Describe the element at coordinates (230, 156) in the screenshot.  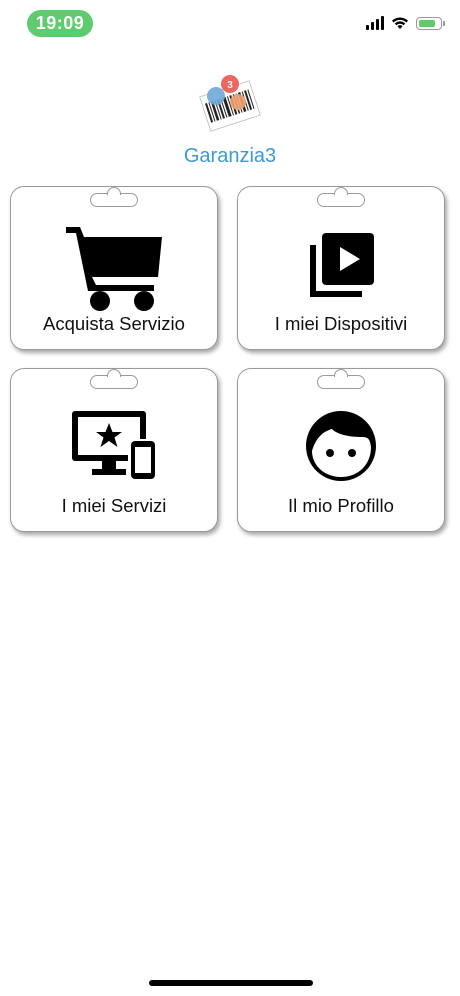
I see `app-title: Garanzia3` at that location.